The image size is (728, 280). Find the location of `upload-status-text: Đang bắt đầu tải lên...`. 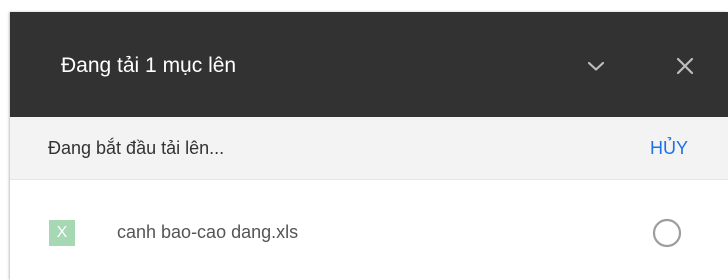

upload-status-text: Đang bắt đầu tải lên... is located at coordinates (136, 148).